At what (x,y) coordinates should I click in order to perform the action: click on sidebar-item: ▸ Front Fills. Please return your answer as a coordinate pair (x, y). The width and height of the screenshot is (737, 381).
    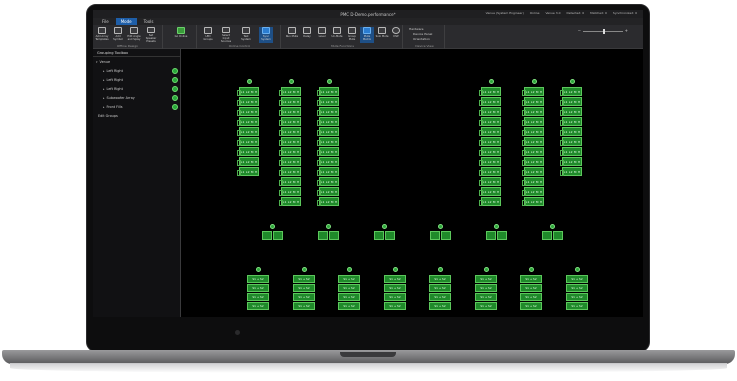
    Looking at the image, I should click on (136, 106).